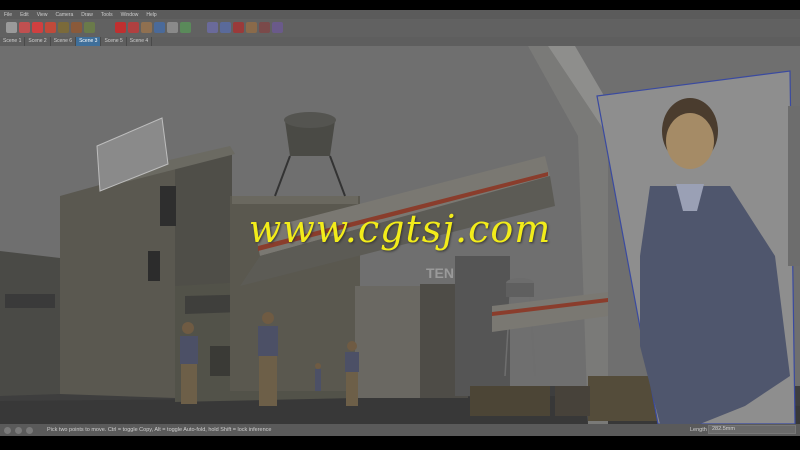 The image size is (800, 450). Describe the element at coordinates (63, 27) in the screenshot. I see `paint-bucket-icon` at that location.